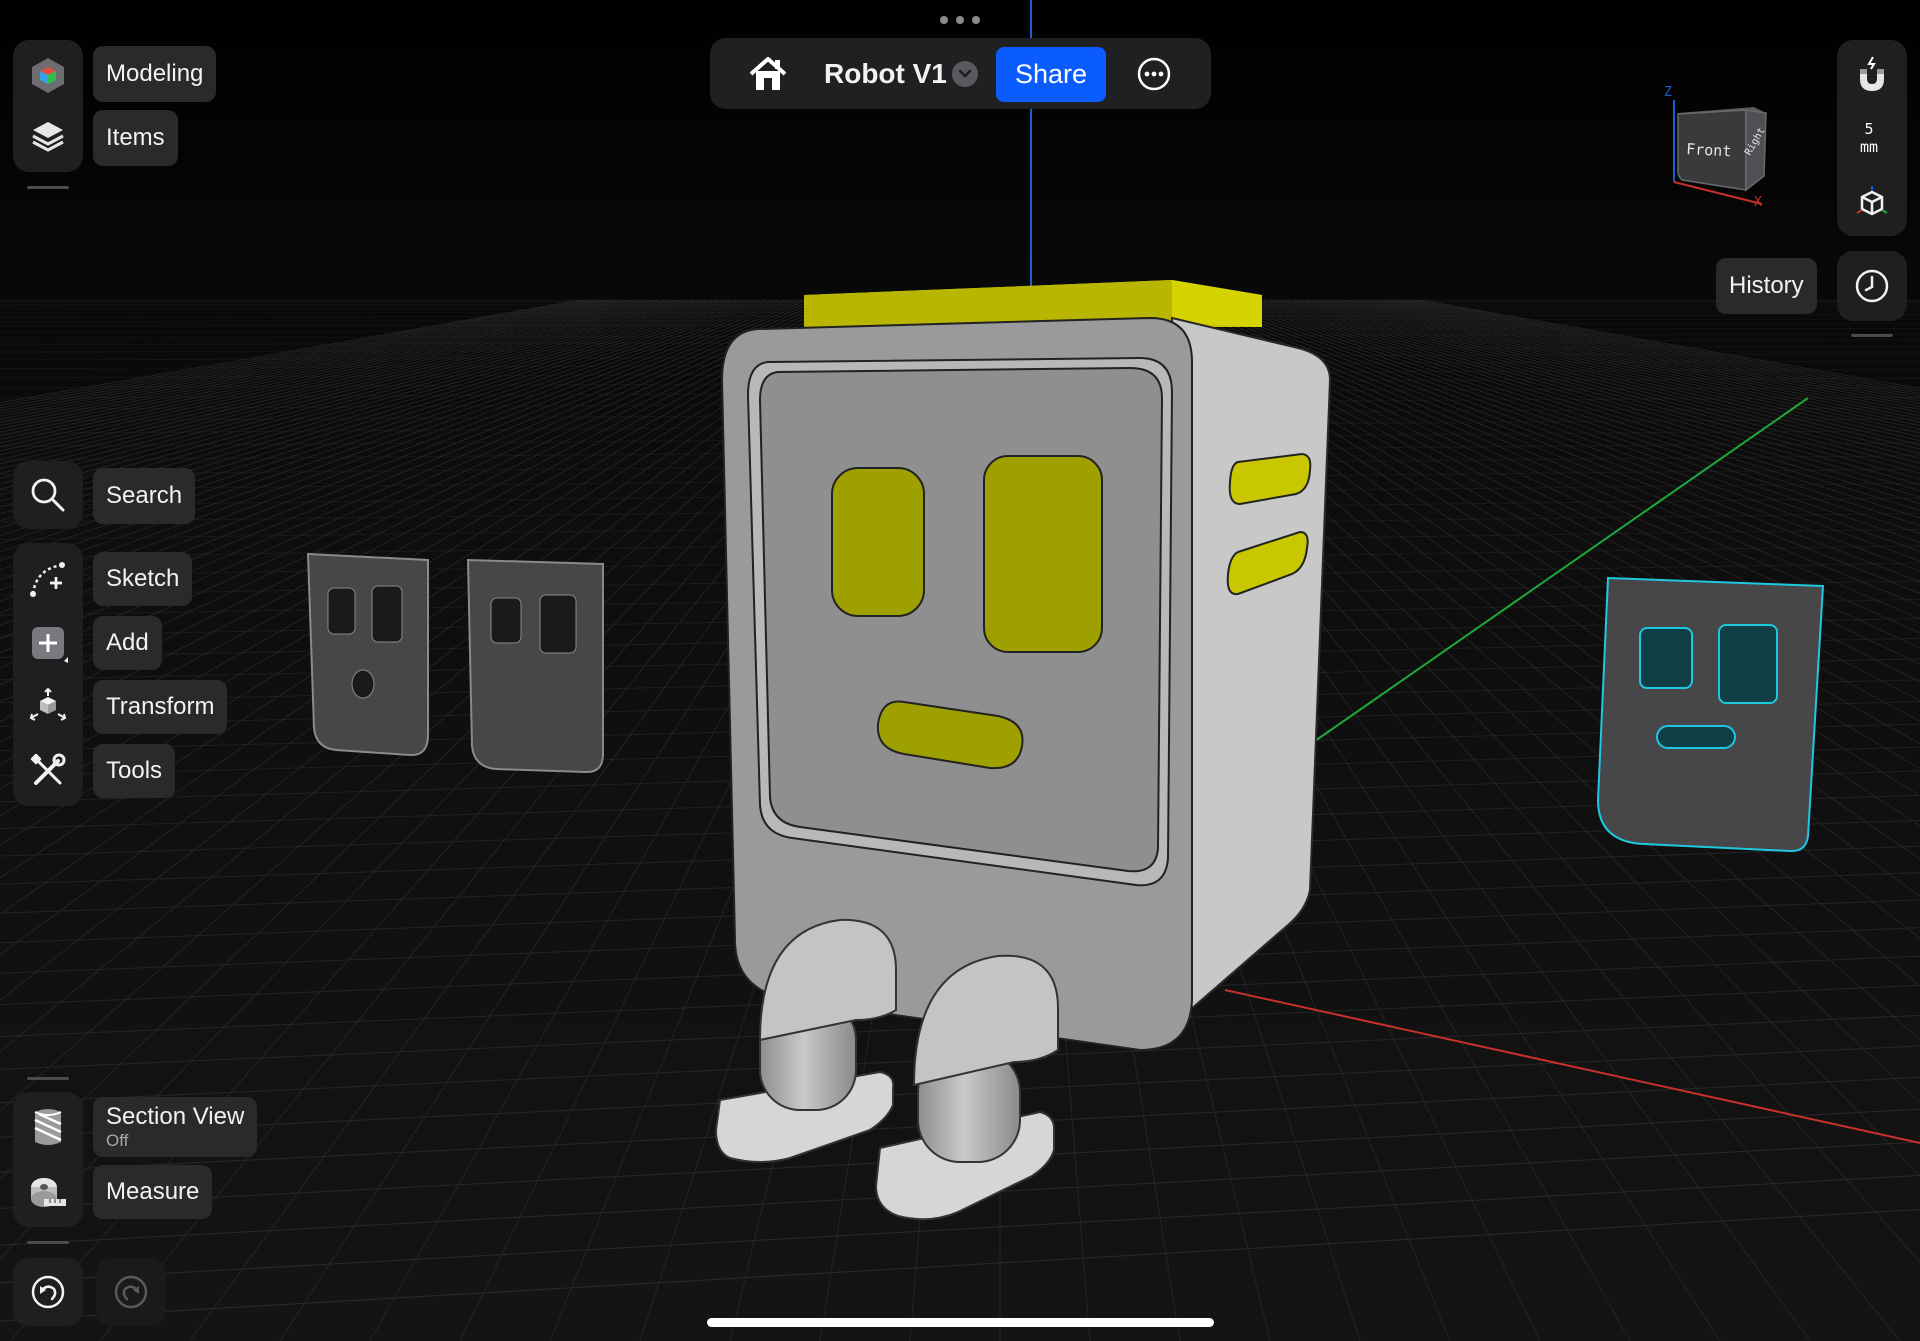 This screenshot has width=1920, height=1341. I want to click on modeling-label: Modeling, so click(155, 74).